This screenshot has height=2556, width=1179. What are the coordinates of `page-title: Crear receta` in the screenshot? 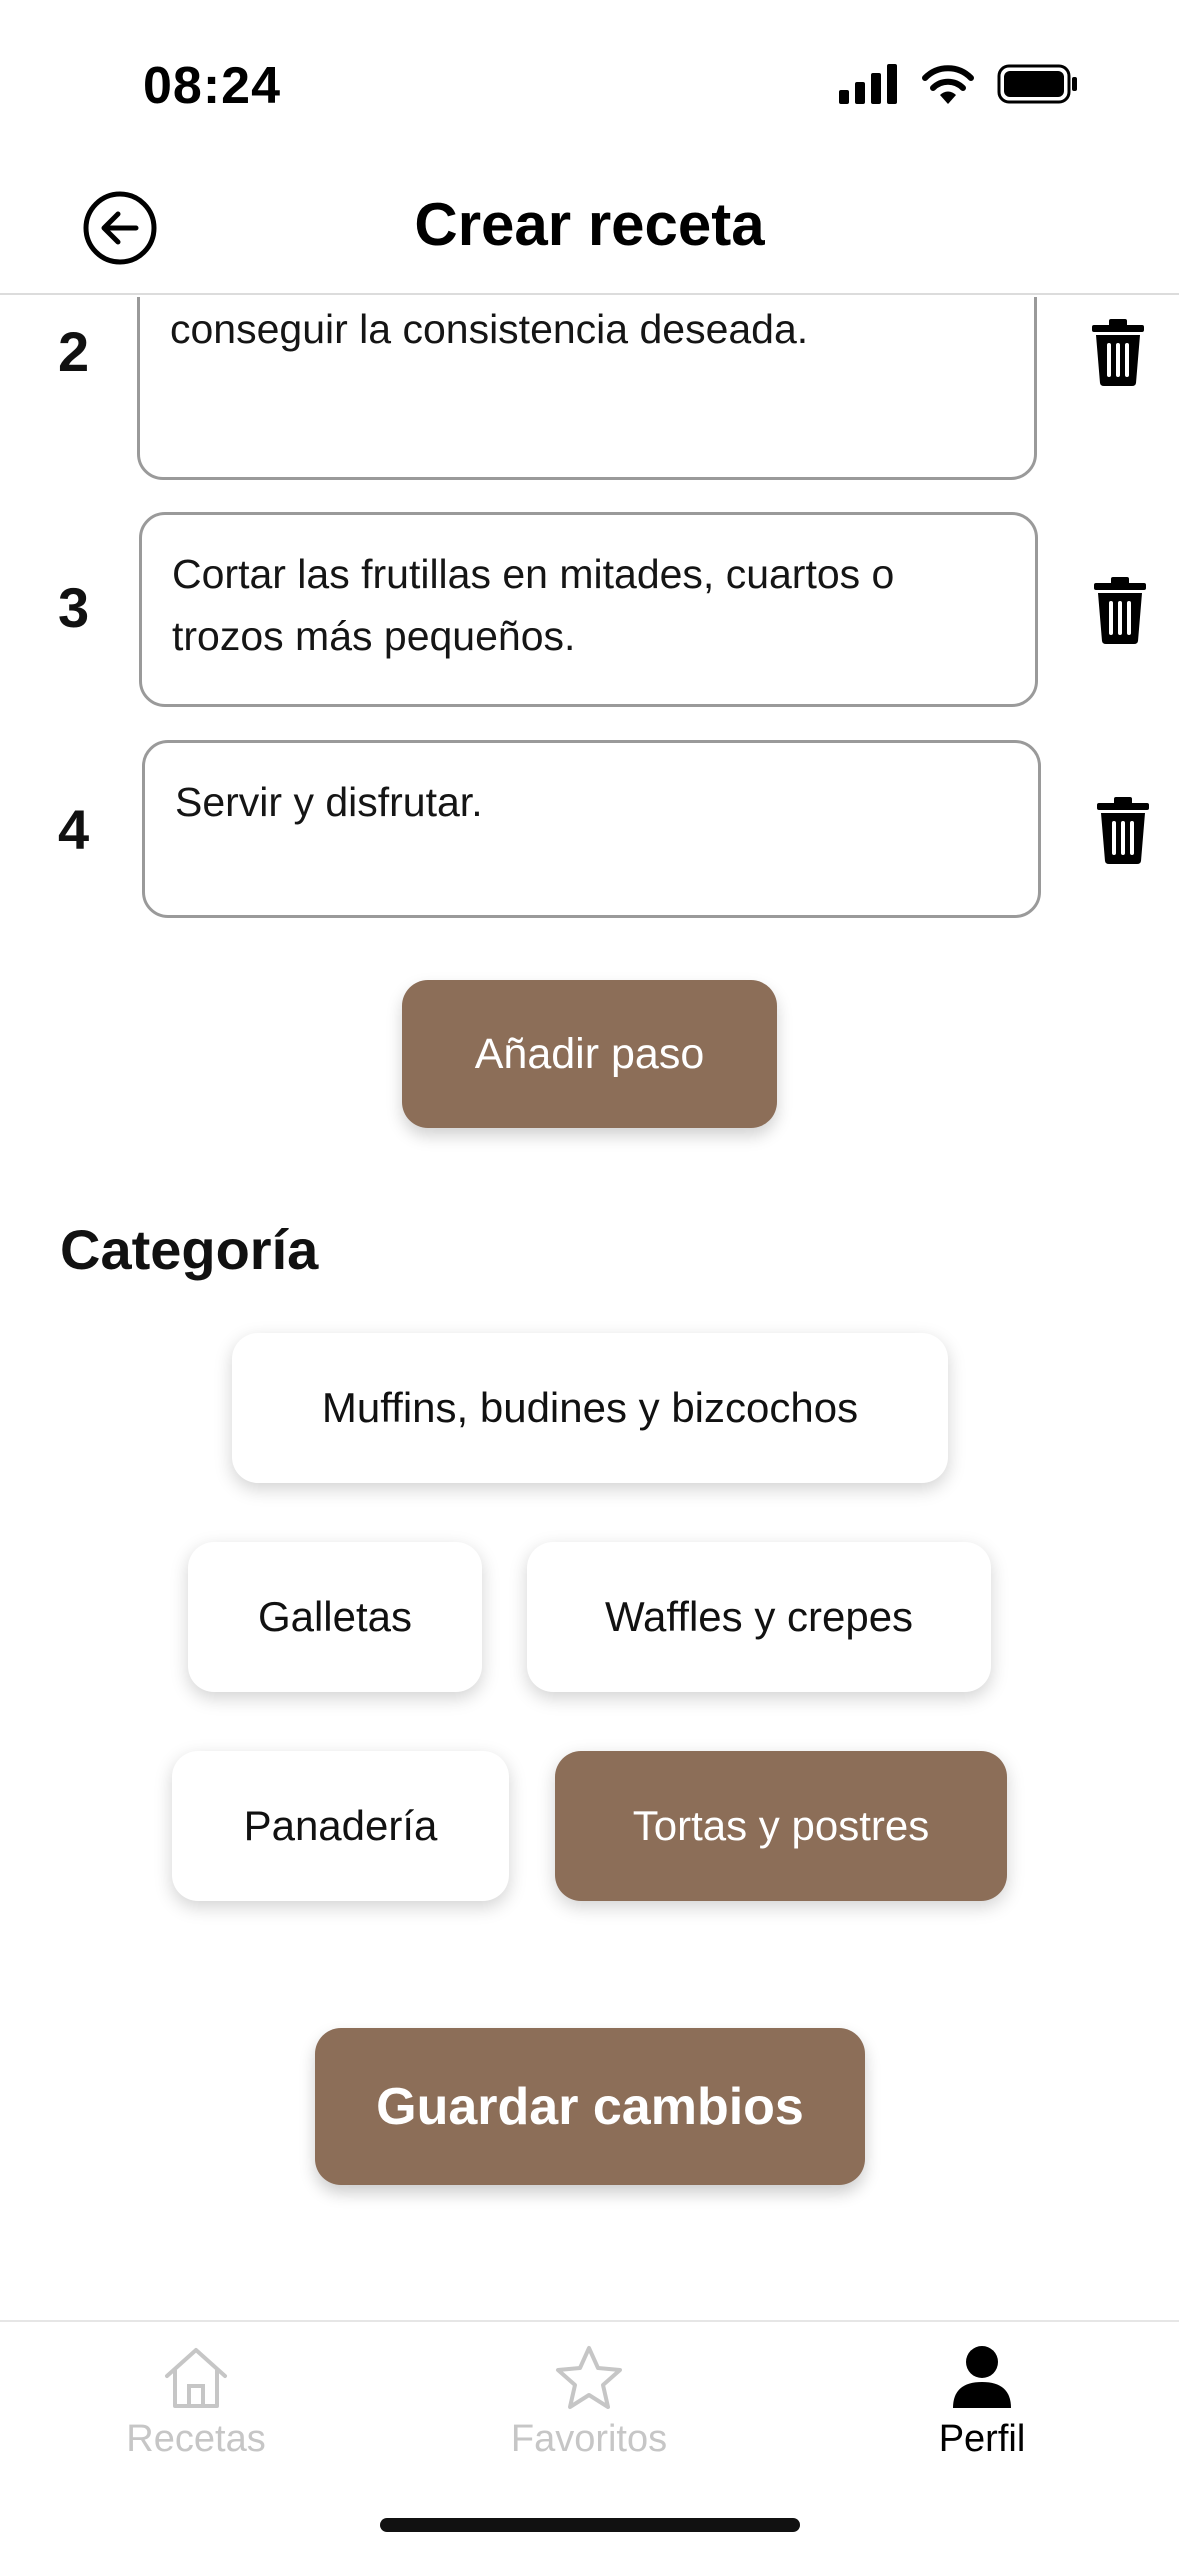 It's located at (589, 224).